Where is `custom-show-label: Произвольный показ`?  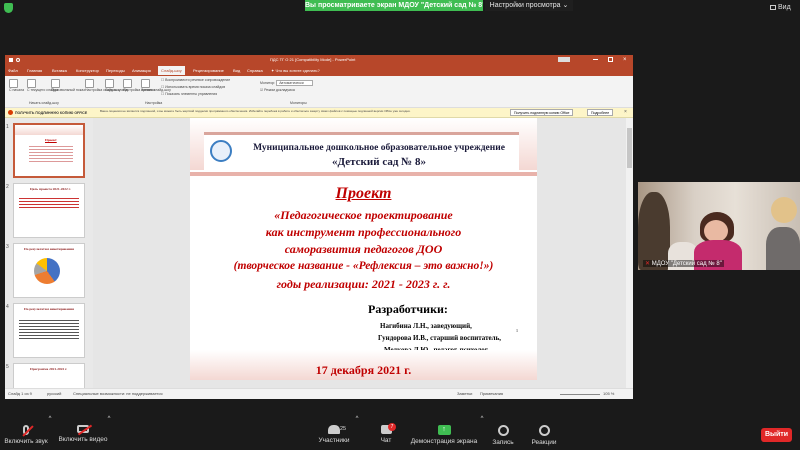
custom-show-label: Произвольный показ is located at coordinates (68, 90).